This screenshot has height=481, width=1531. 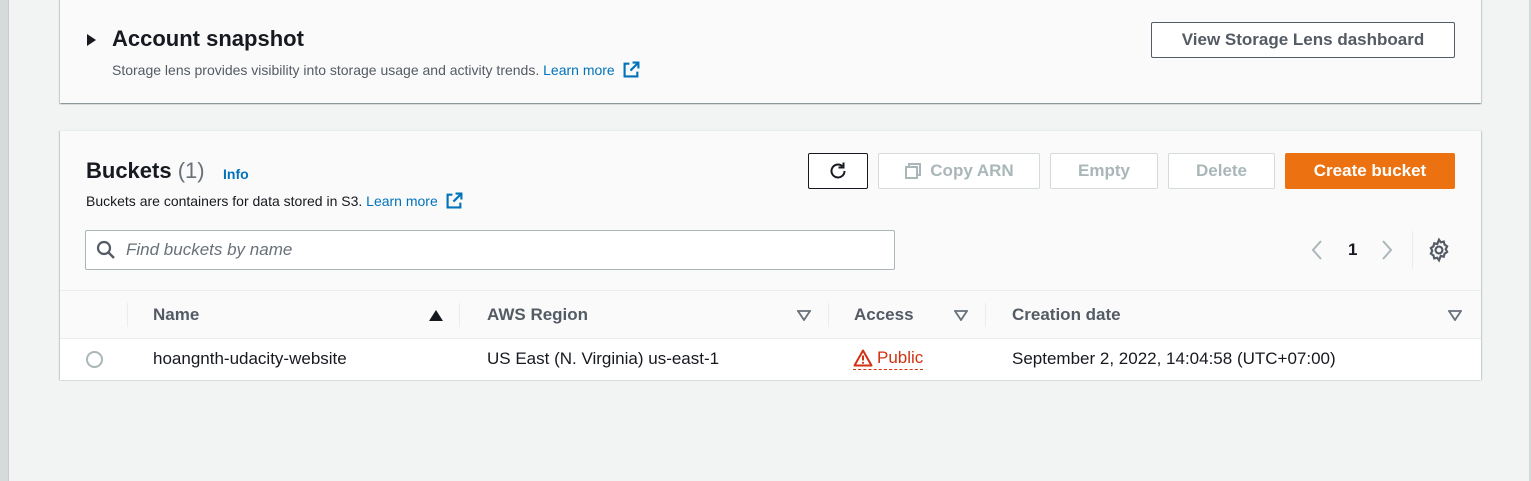 I want to click on pagination-next-icon, so click(x=1387, y=250).